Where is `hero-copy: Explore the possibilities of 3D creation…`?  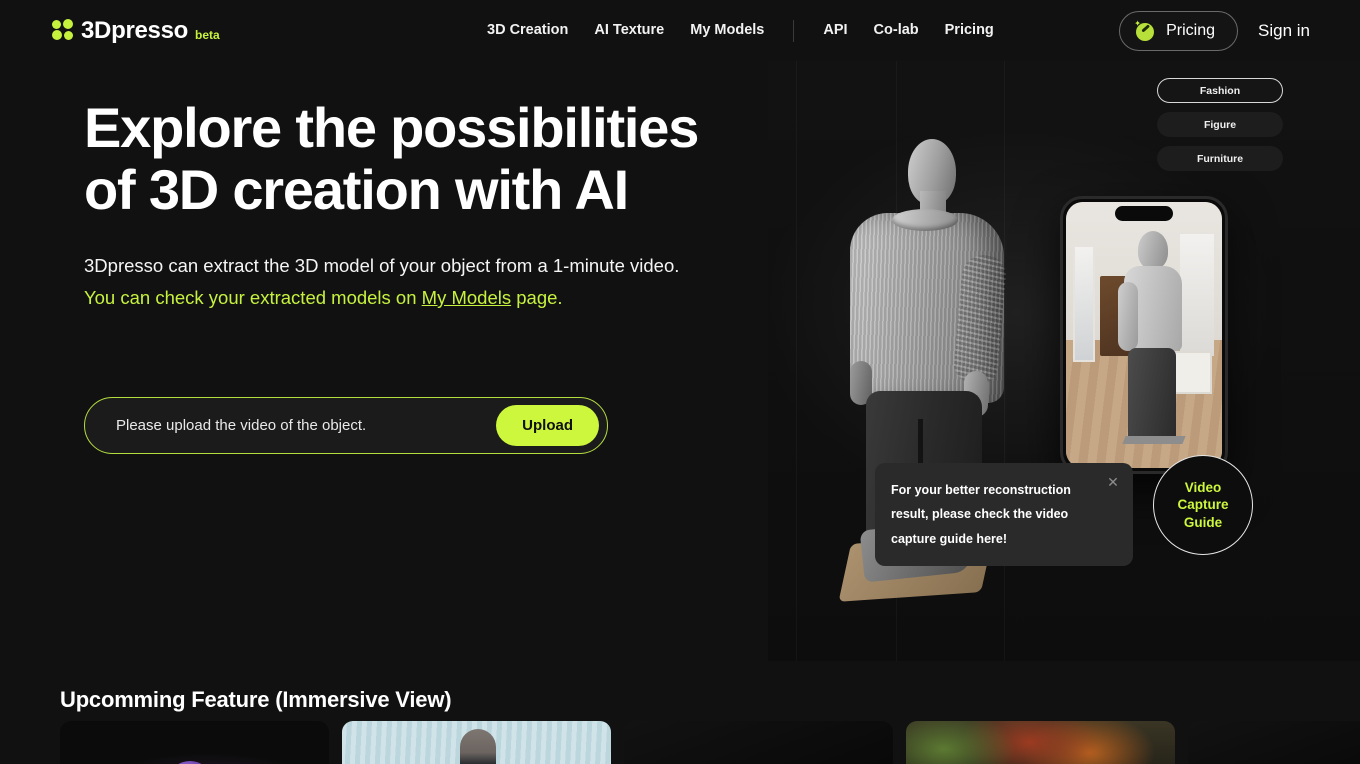 hero-copy: Explore the possibilities of 3D creation… is located at coordinates (414, 205).